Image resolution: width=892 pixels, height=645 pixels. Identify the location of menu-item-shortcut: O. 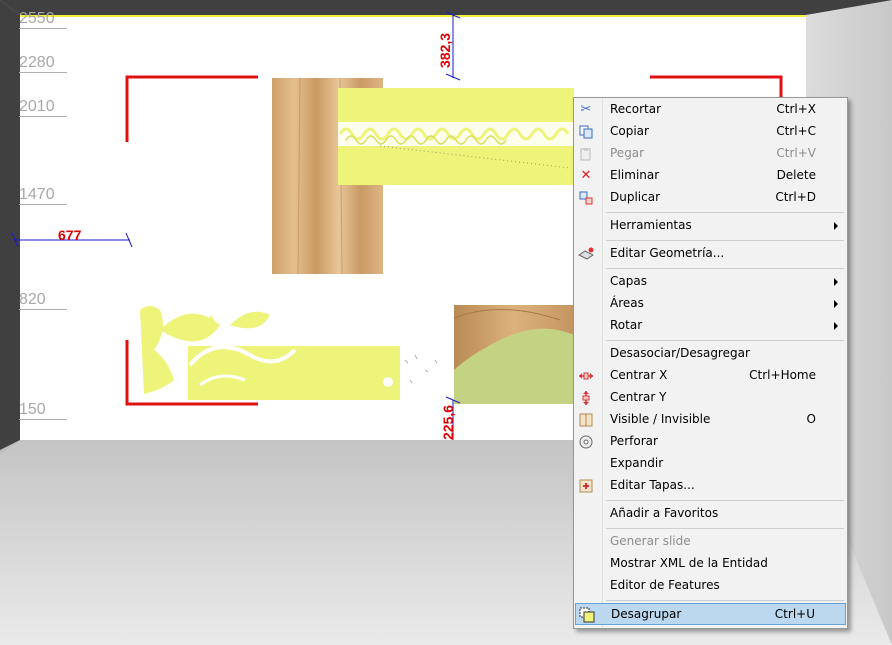
(811, 419).